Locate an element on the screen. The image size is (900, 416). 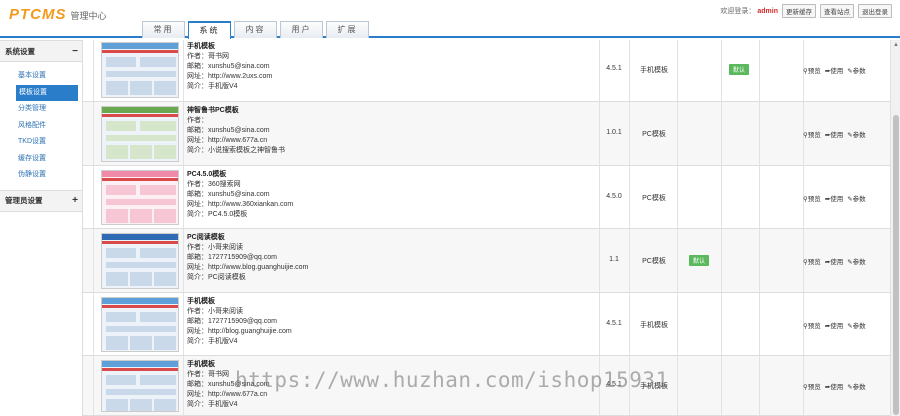
template-intro: 简介：PC4.5.0模板 is located at coordinates (217, 214).